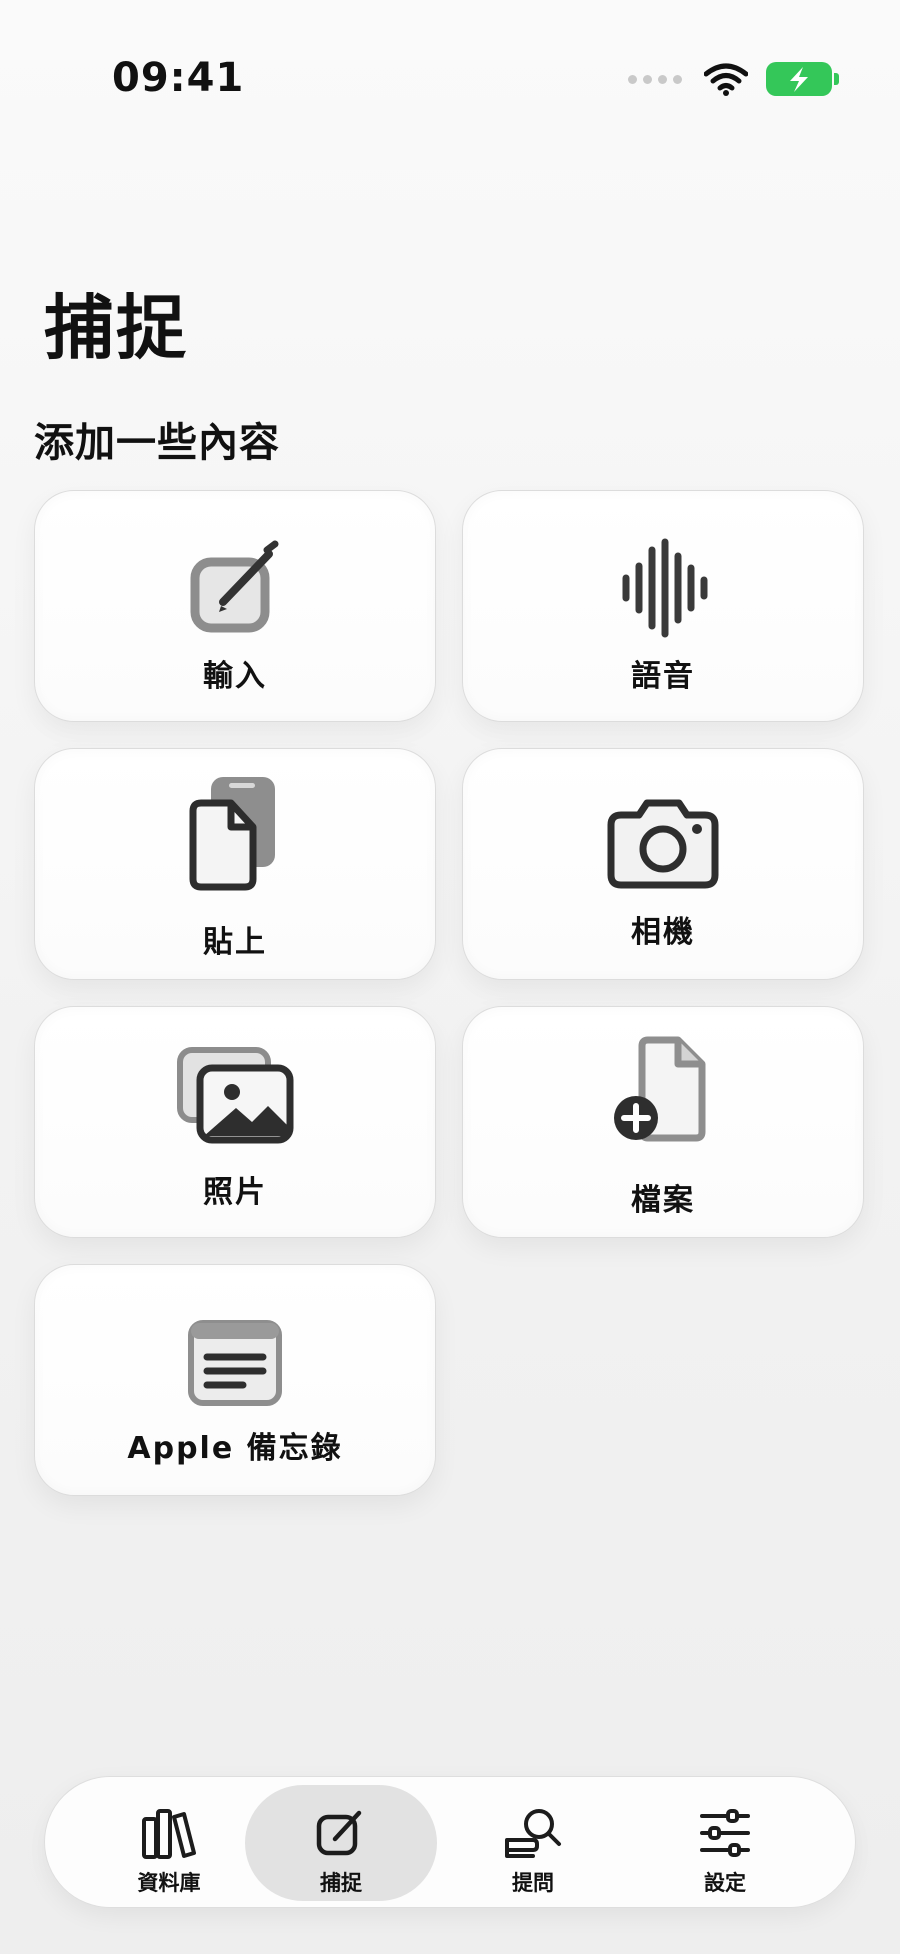 The width and height of the screenshot is (900, 1954). I want to click on tab-library: 資料庫, so click(169, 1843).